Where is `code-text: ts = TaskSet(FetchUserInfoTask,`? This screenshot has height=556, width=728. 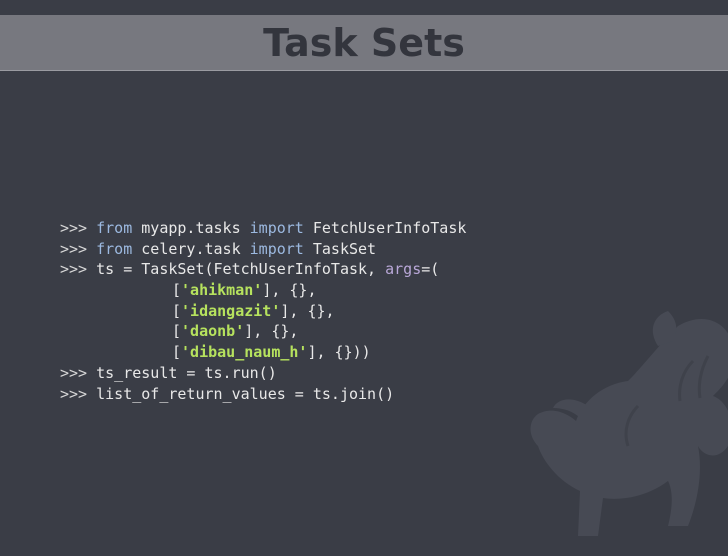
code-text: ts = TaskSet(FetchUserInfoTask, is located at coordinates (241, 269).